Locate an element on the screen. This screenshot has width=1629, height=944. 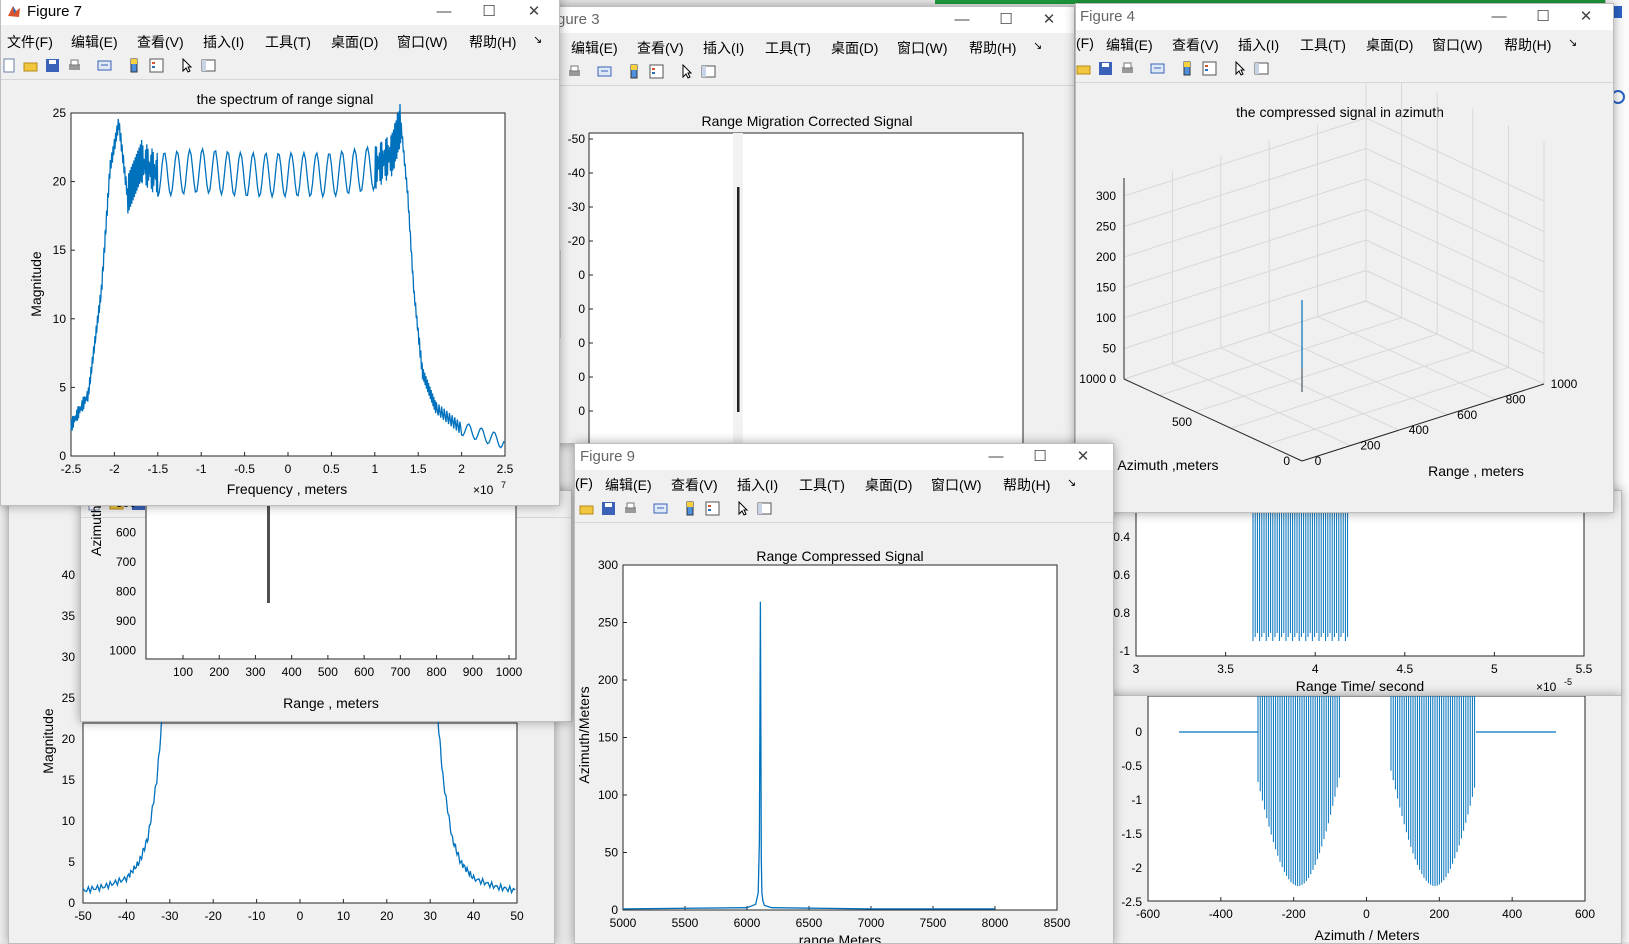
x-tick-label: -0.5 is located at coordinates (244, 469).